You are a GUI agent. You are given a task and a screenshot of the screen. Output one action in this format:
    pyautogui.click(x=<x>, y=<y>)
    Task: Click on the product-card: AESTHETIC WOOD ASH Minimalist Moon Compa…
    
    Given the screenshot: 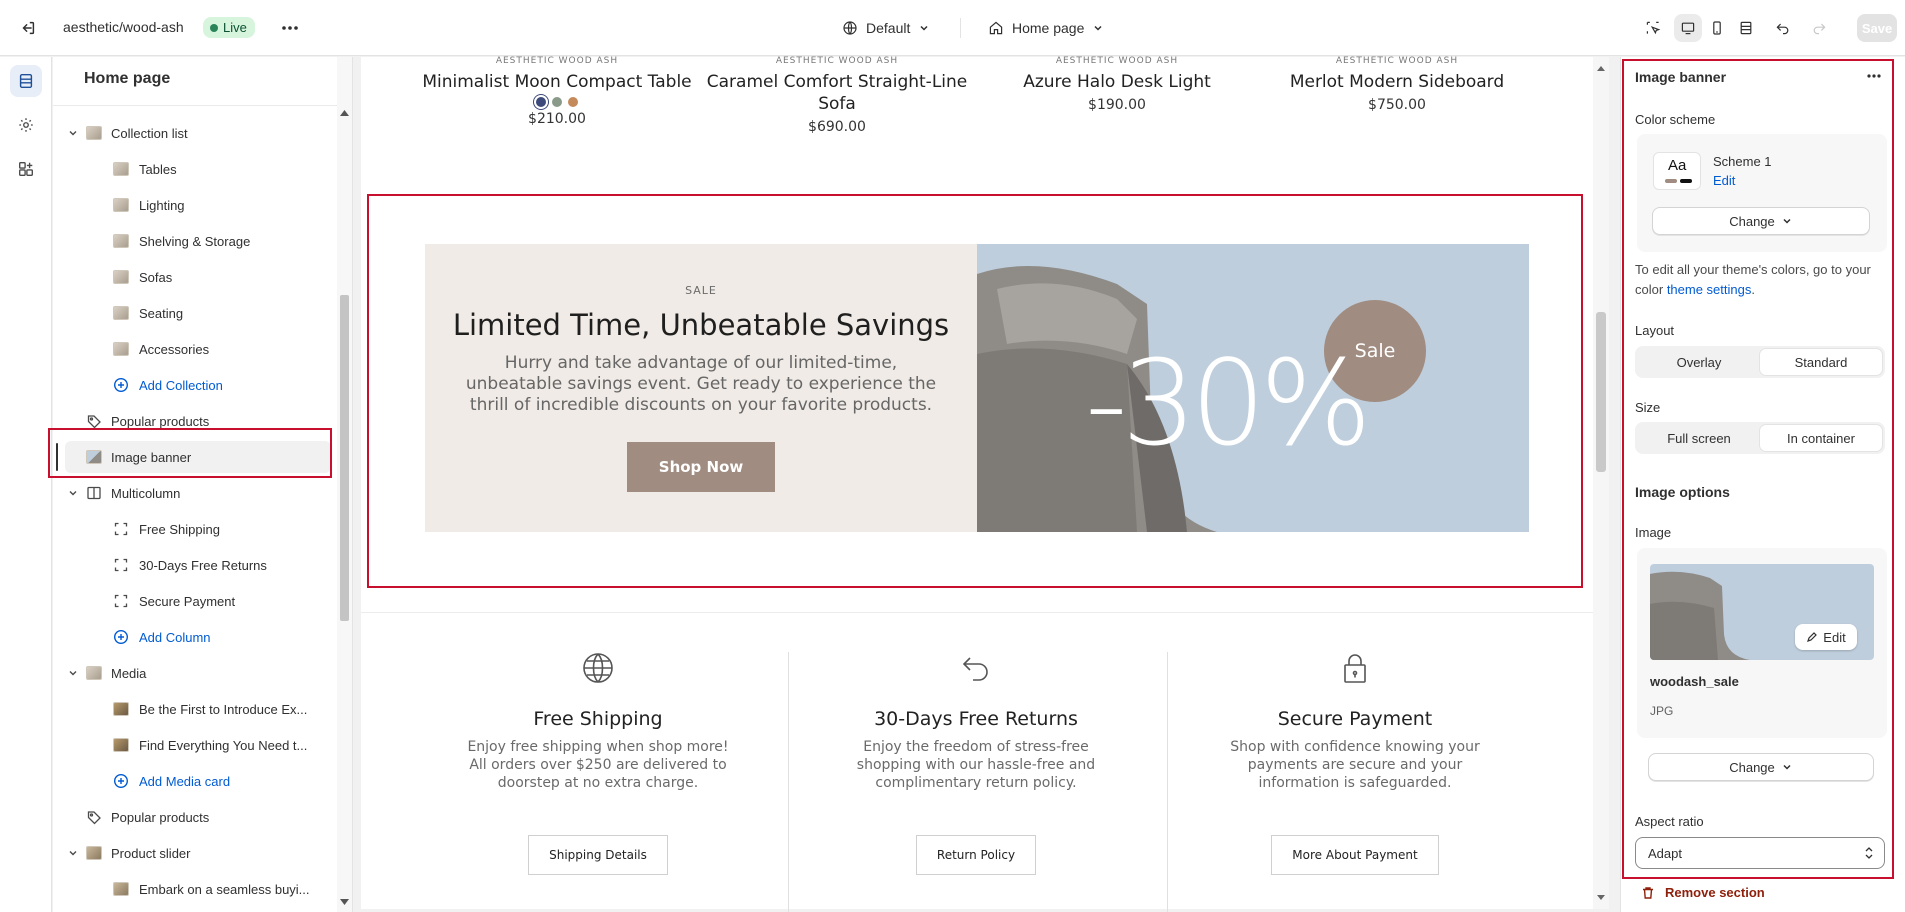 What is the action you would take?
    pyautogui.click(x=557, y=91)
    